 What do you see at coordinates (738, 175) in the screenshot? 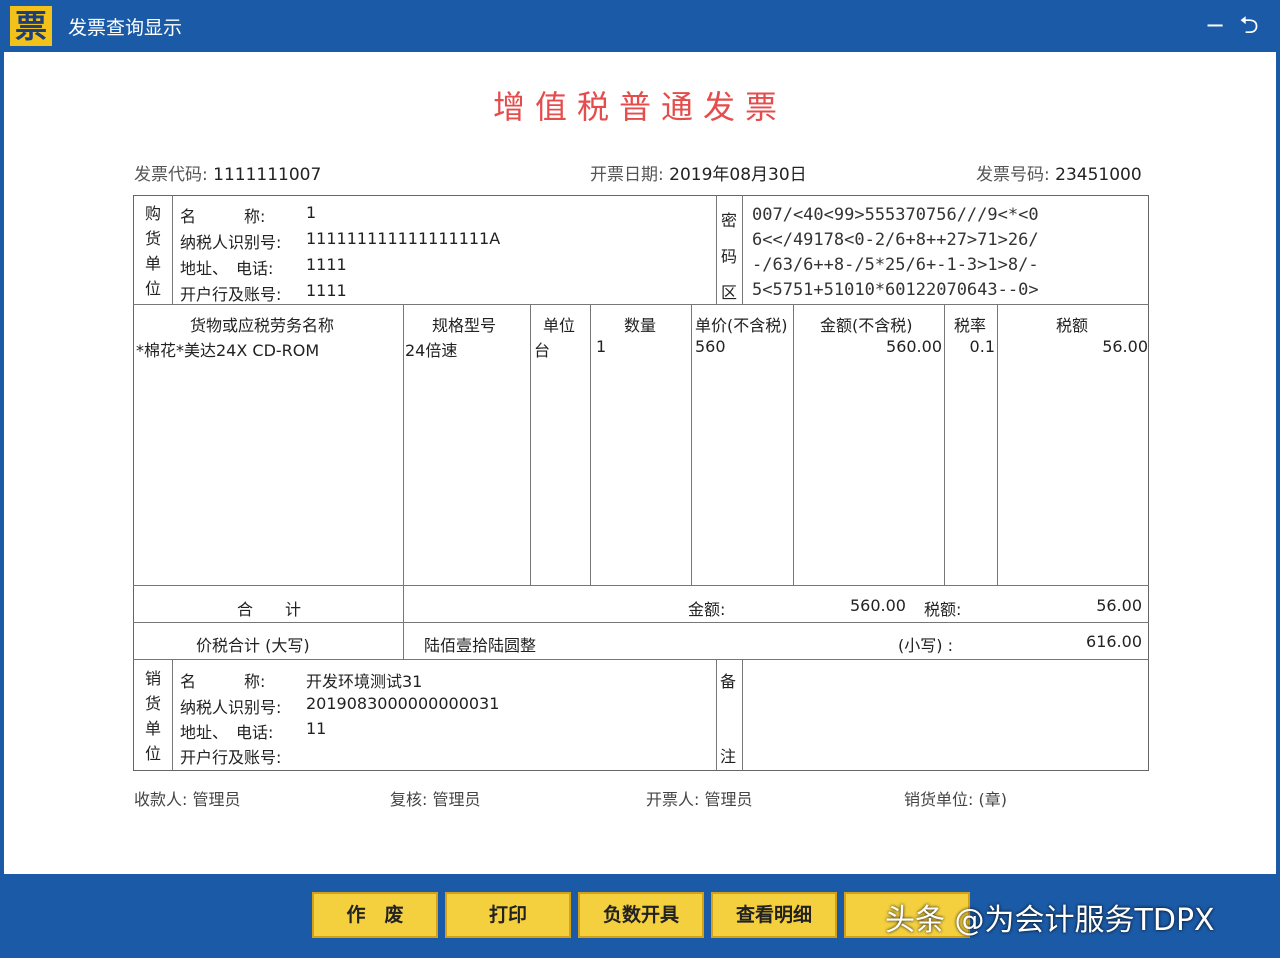
I see `invoice-date-value: 2019年08月30日` at bounding box center [738, 175].